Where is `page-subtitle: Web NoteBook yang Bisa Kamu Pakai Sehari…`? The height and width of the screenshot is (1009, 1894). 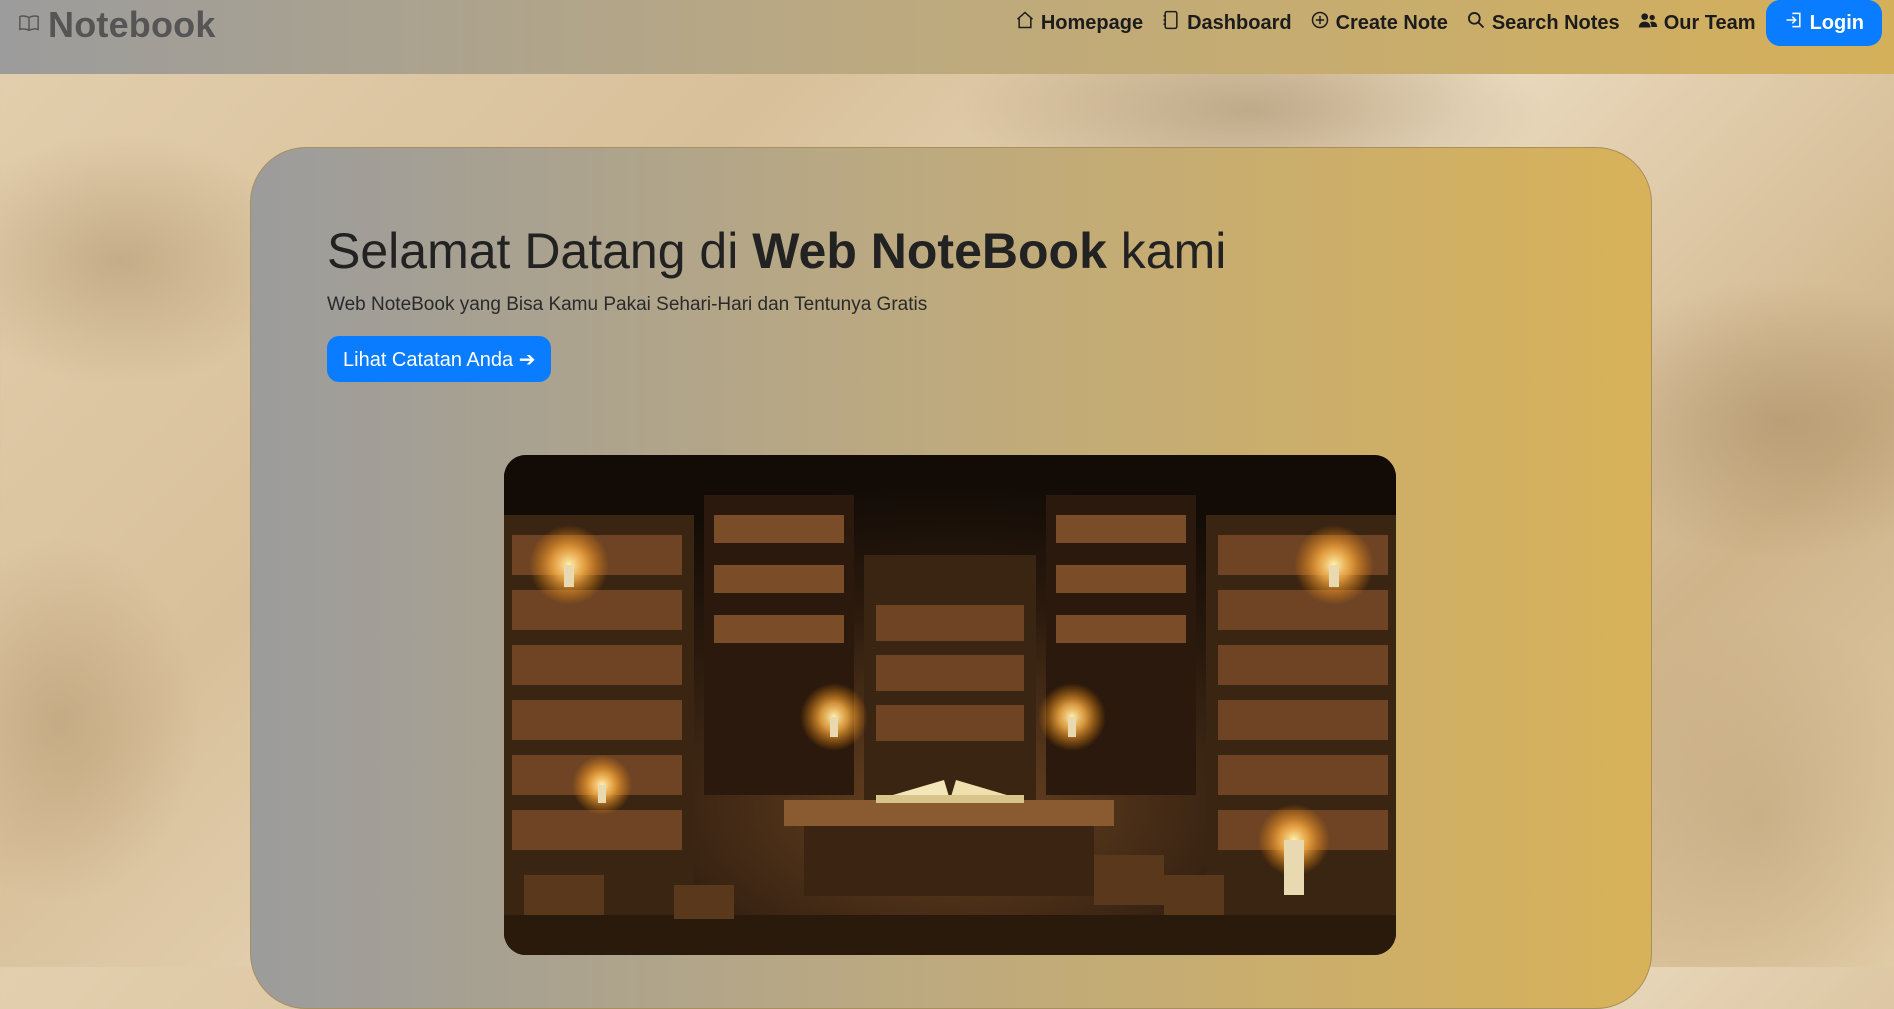 page-subtitle: Web NoteBook yang Bisa Kamu Pakai Sehari… is located at coordinates (627, 304).